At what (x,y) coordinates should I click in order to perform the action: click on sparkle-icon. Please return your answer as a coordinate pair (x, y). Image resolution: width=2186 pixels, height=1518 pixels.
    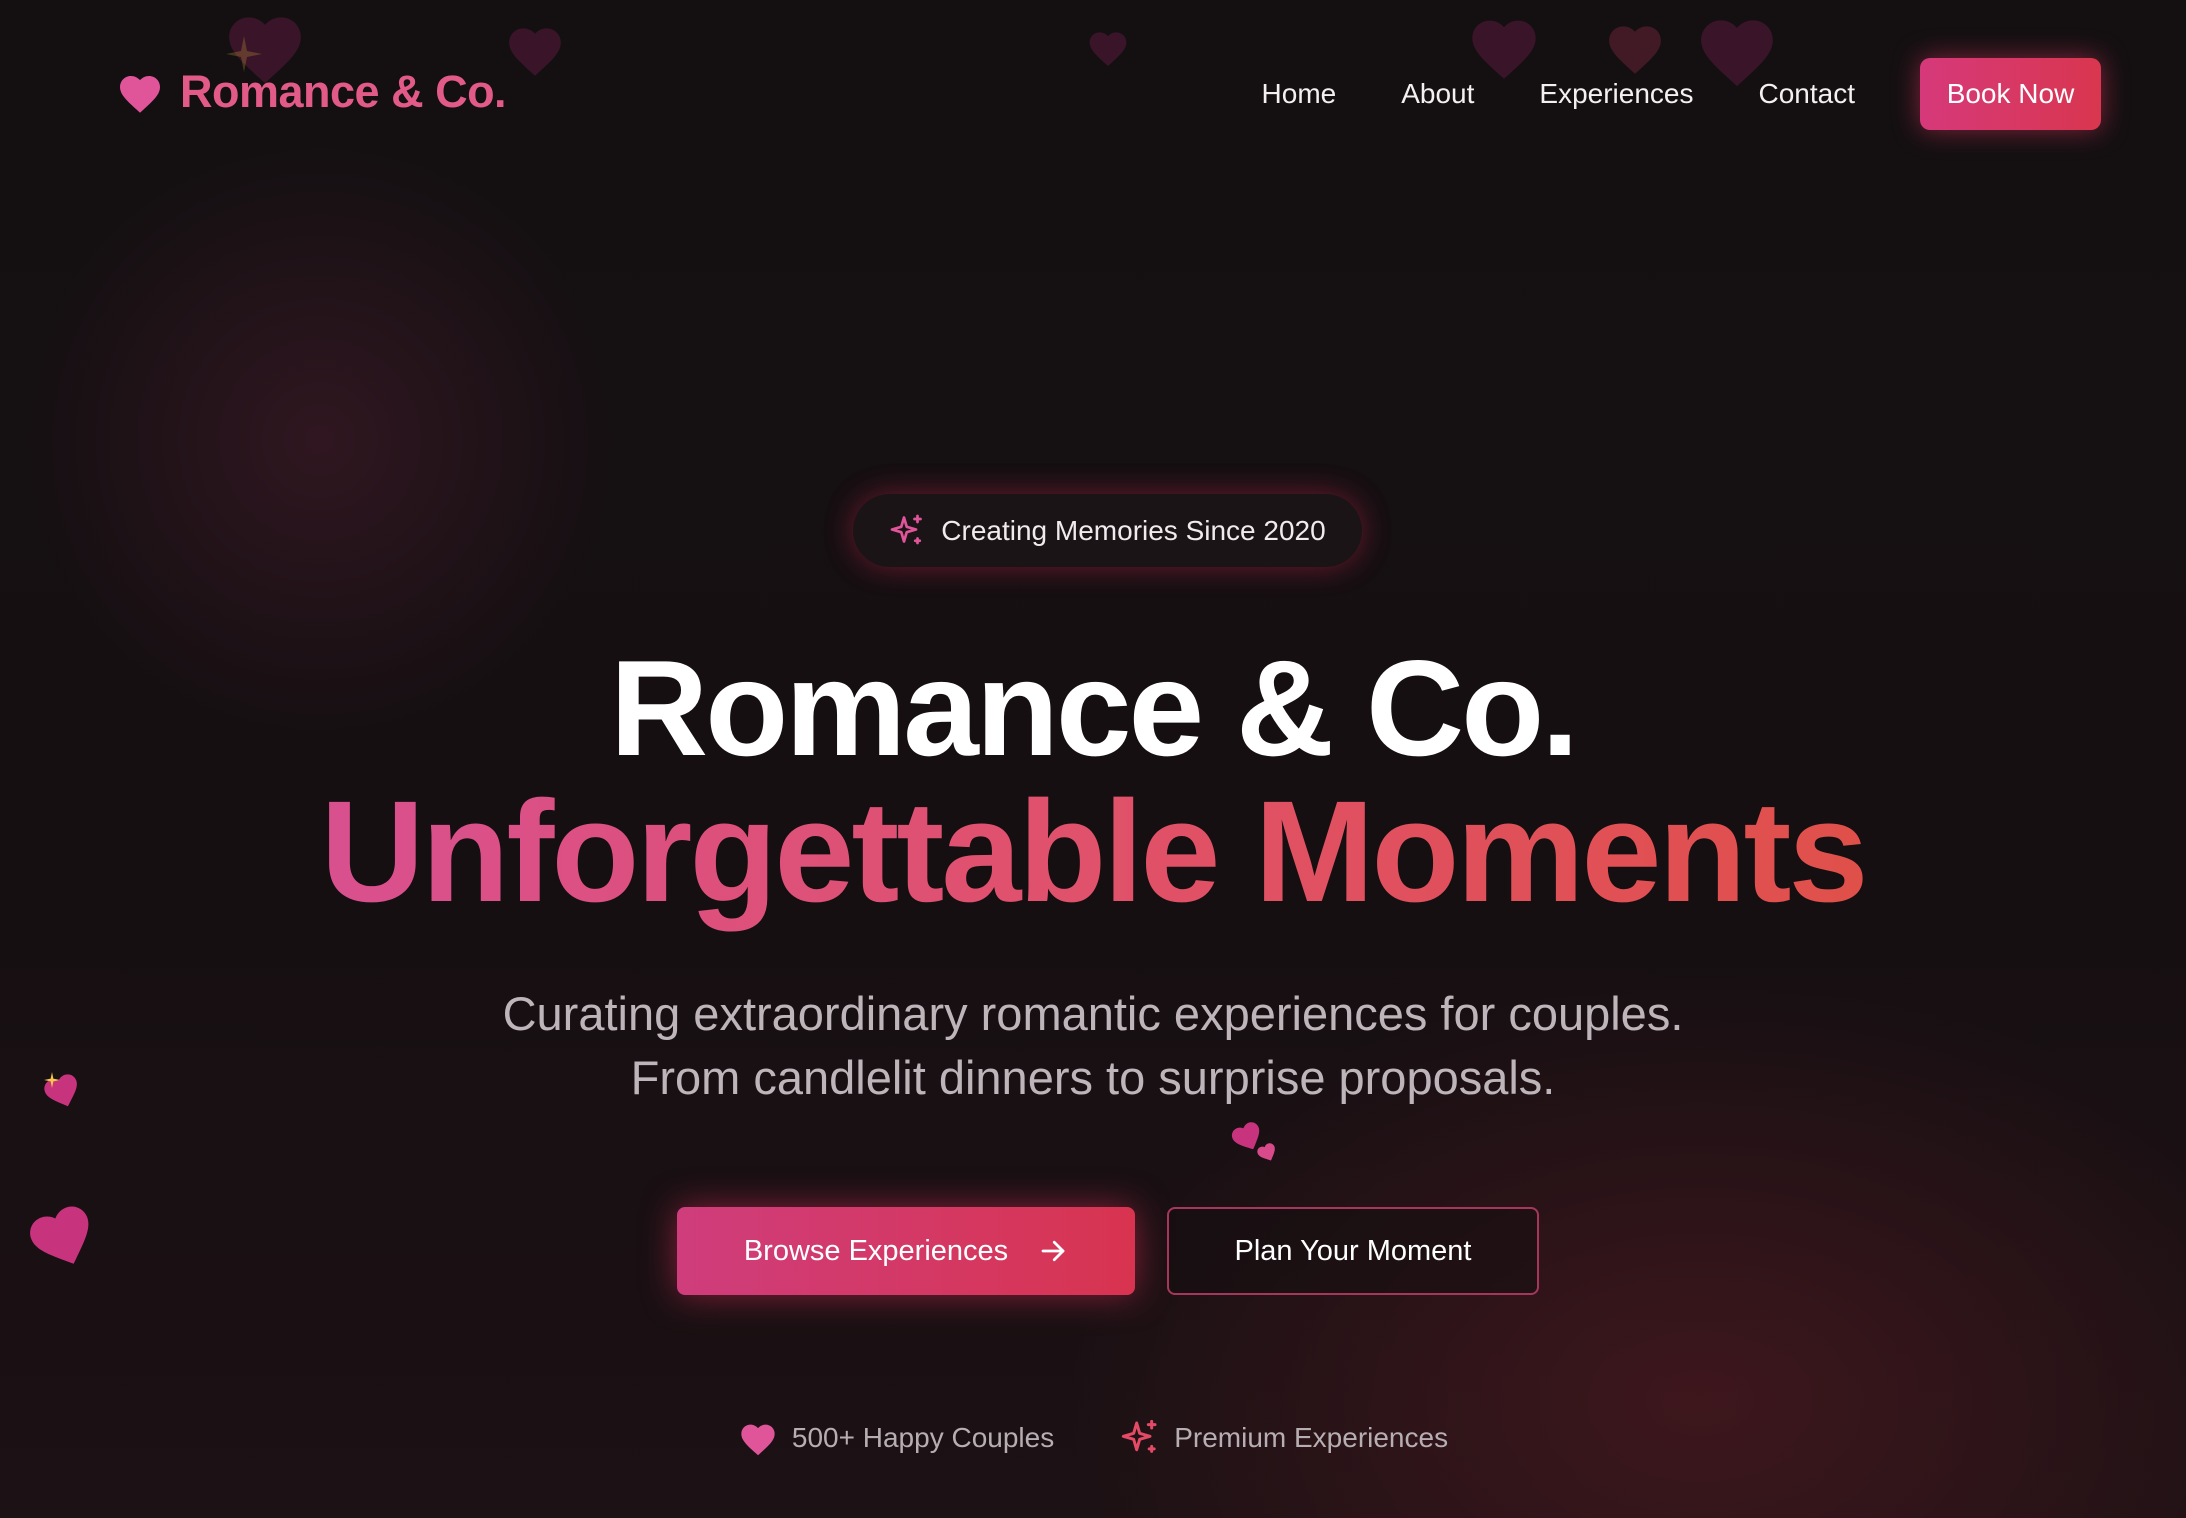
    Looking at the image, I should click on (52, 1080).